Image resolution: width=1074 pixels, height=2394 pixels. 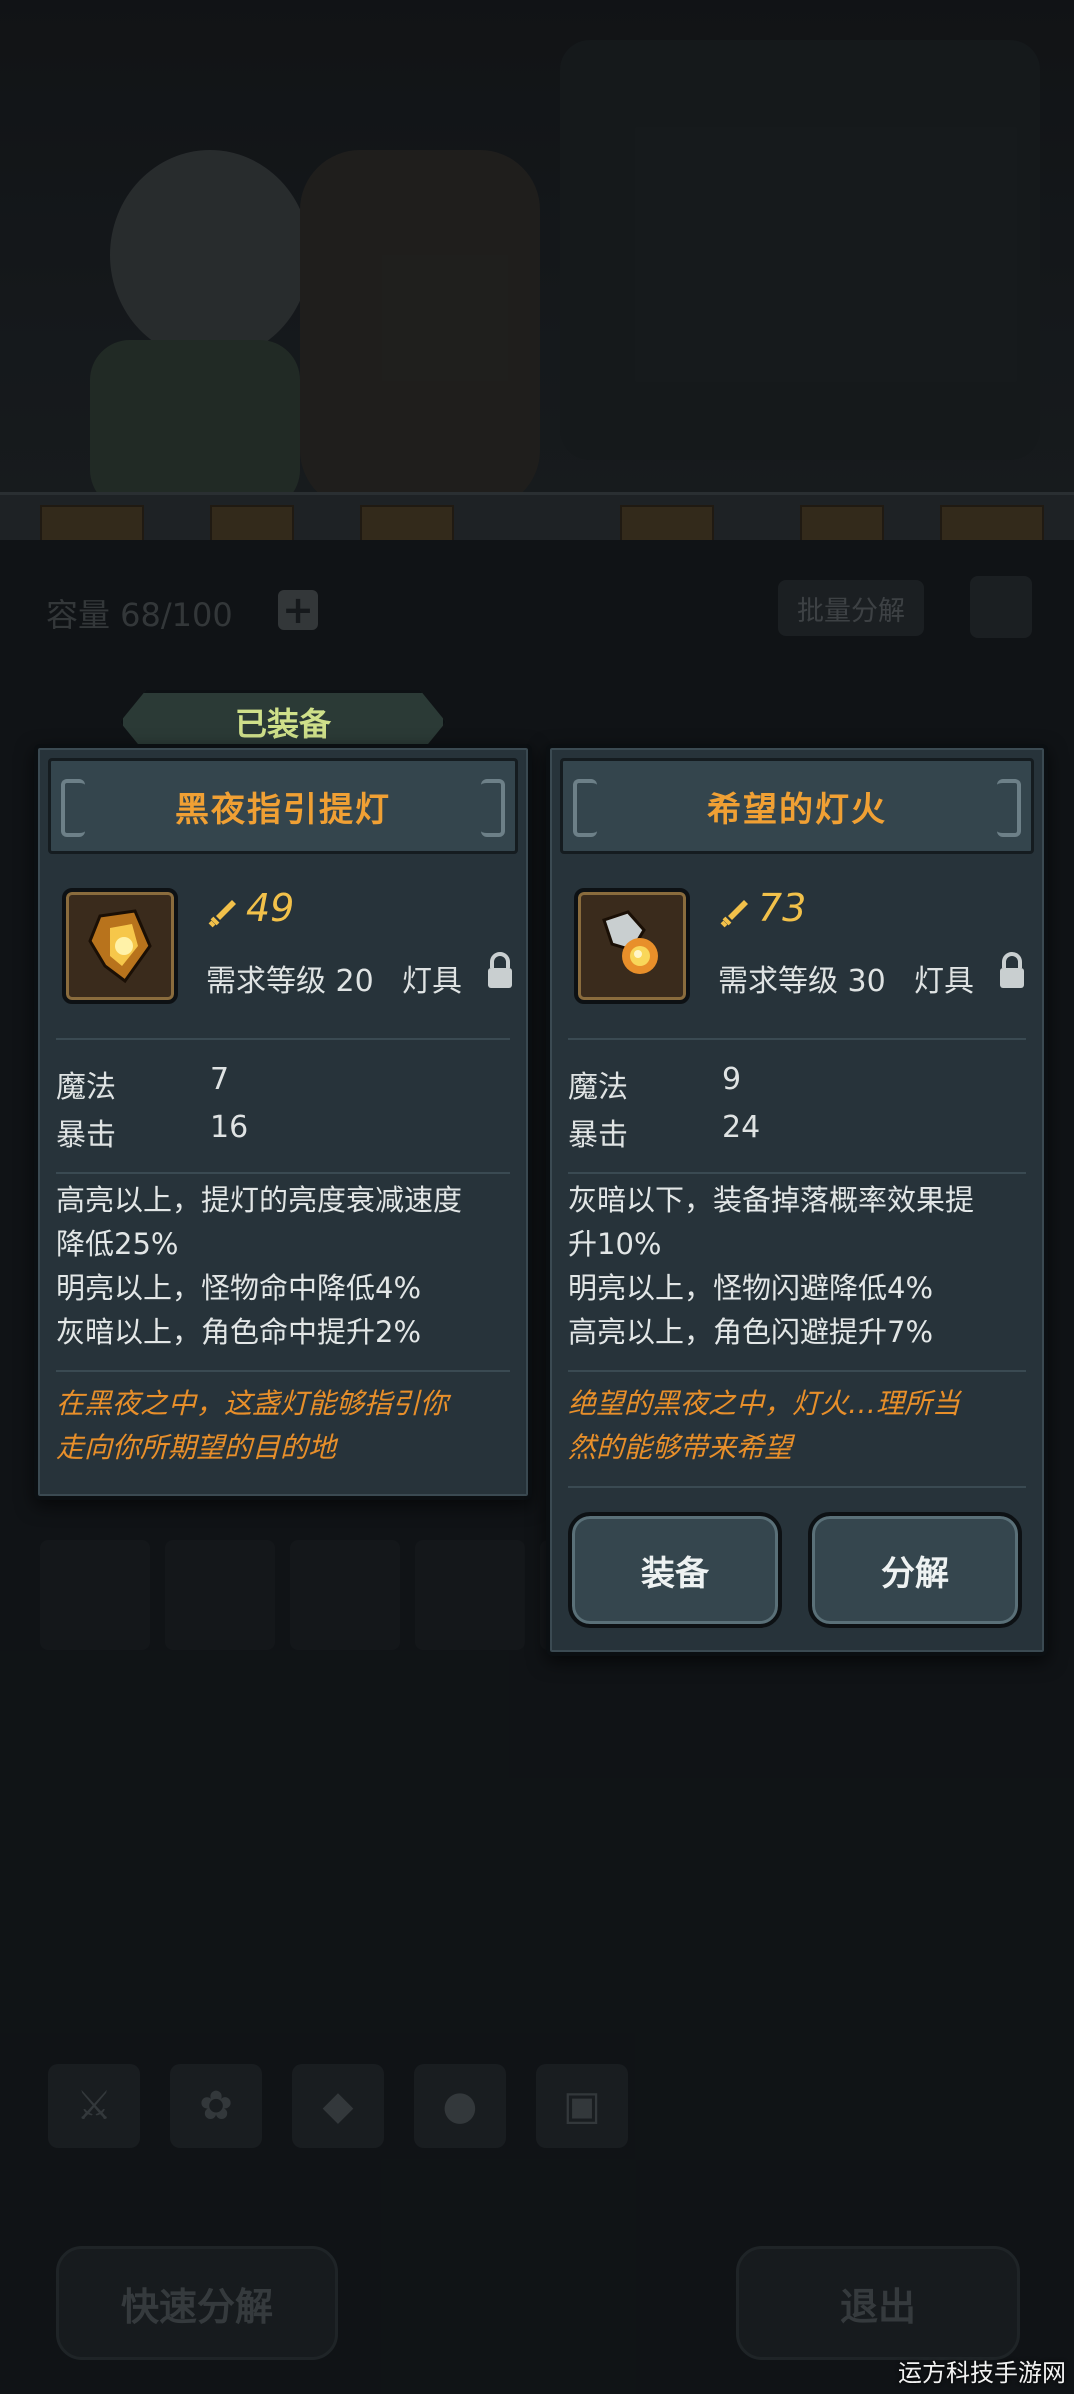 I want to click on equip-button: 装备, so click(x=675, y=1570).